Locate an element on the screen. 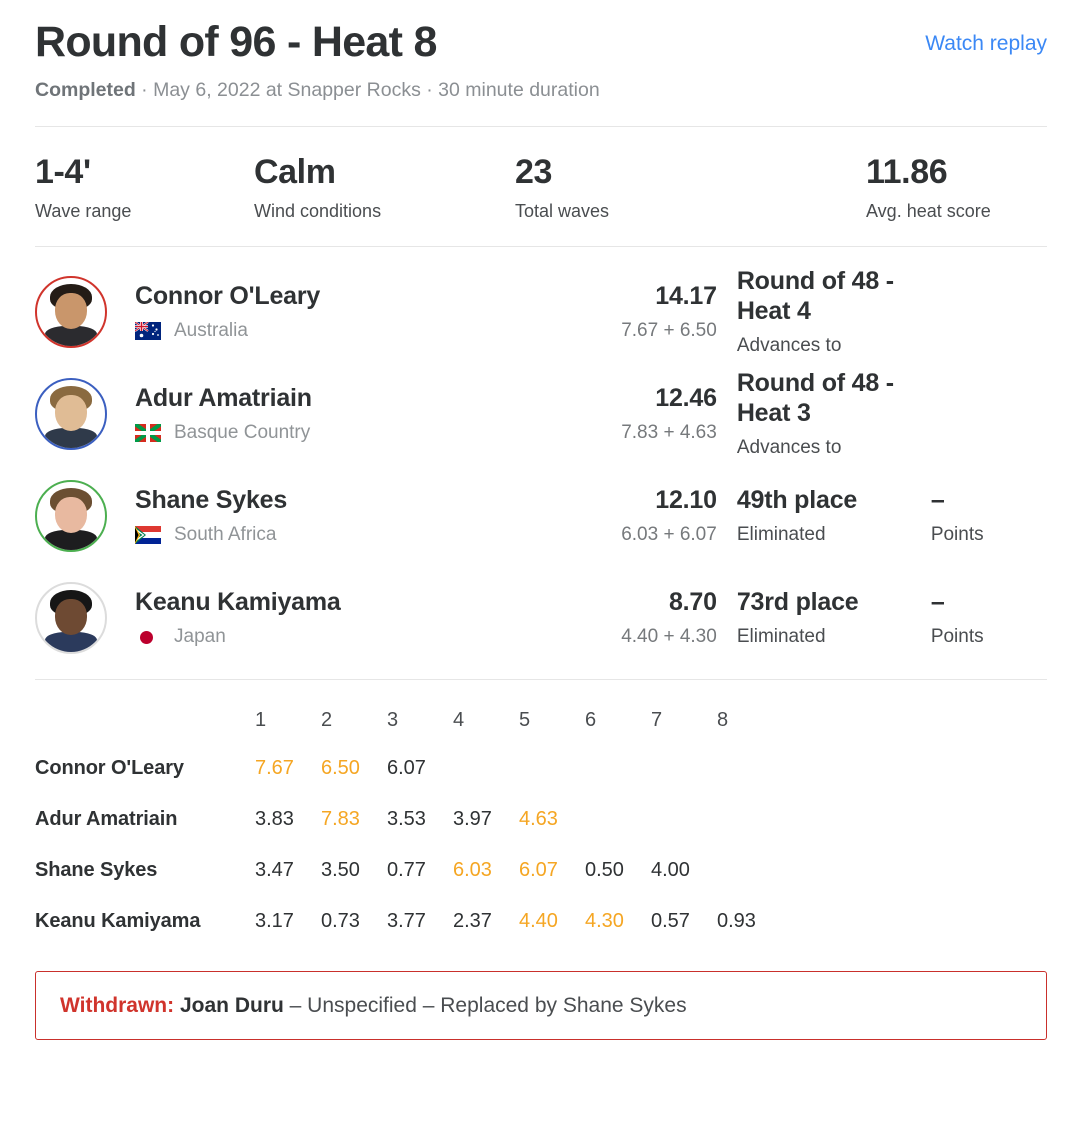  athlete-country: South Africa is located at coordinates (325, 535).